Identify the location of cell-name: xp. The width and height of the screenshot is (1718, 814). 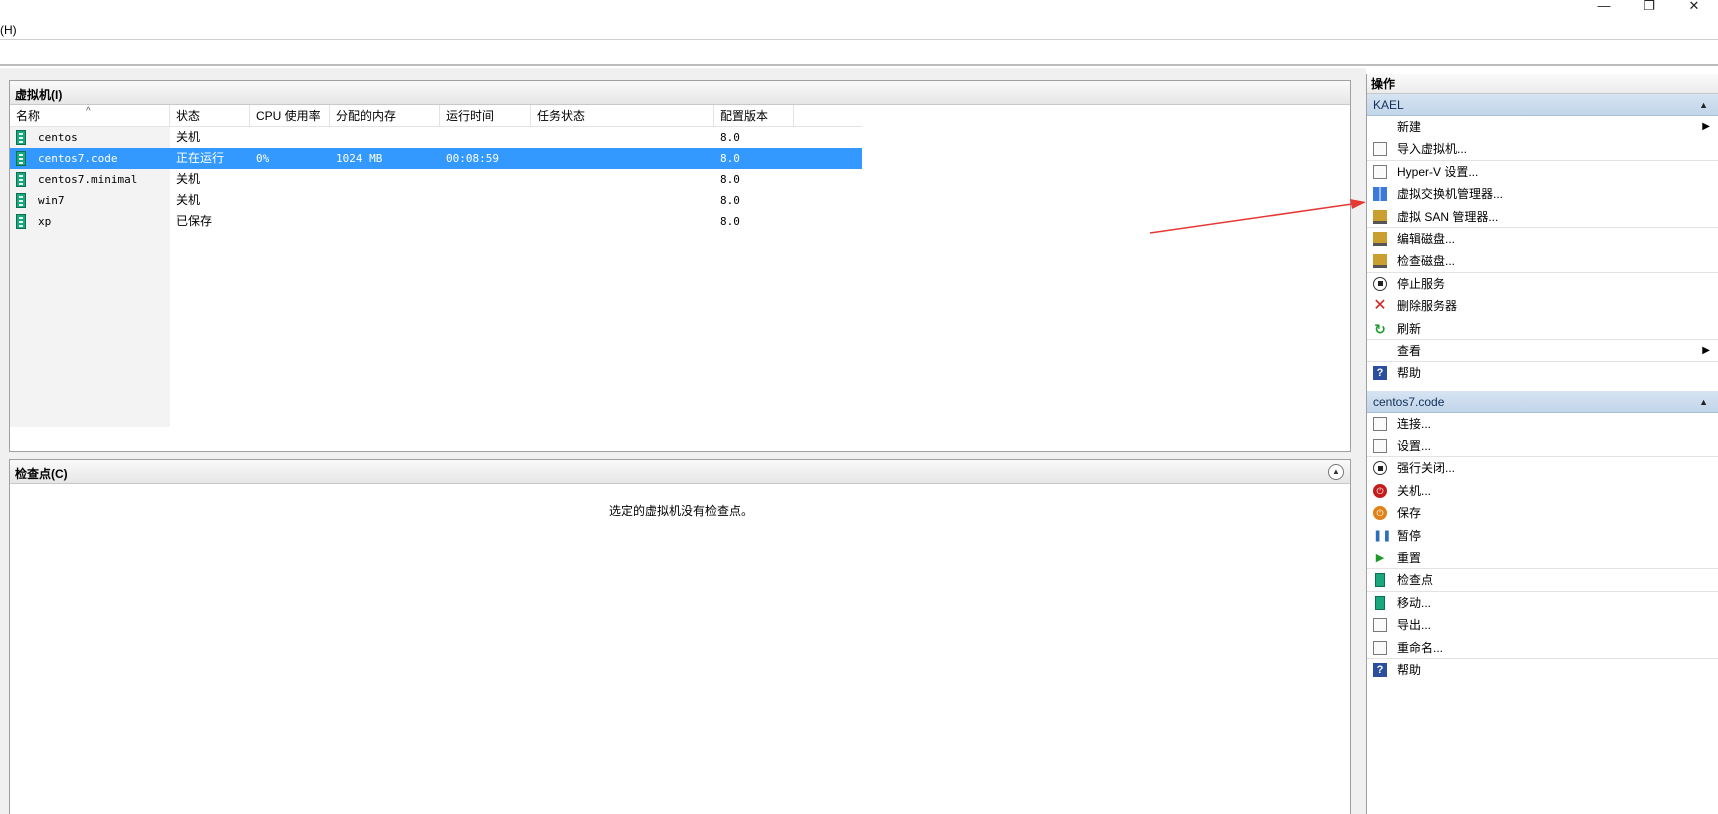
(45, 221).